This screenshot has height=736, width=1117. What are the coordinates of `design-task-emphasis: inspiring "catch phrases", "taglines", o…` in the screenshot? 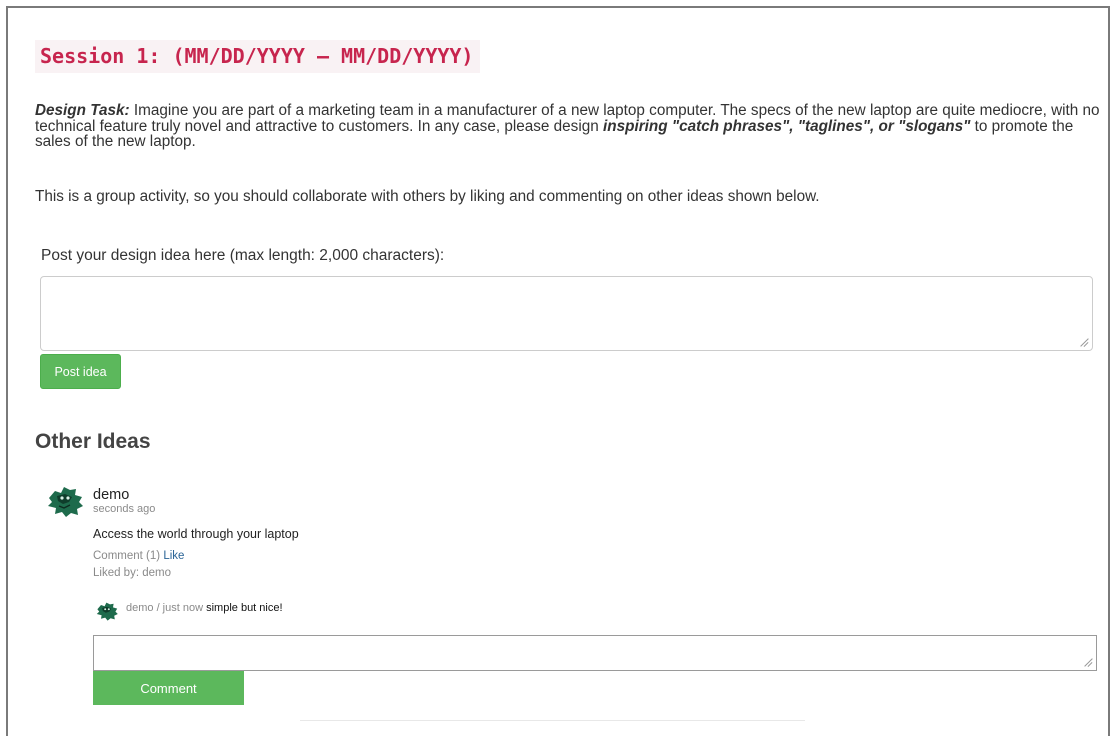 It's located at (787, 126).